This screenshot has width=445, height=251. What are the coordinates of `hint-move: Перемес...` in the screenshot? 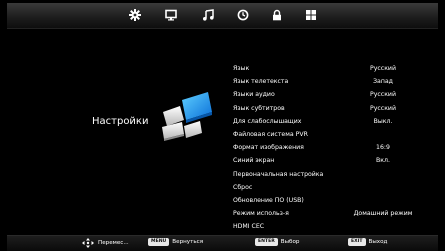 It's located at (105, 243).